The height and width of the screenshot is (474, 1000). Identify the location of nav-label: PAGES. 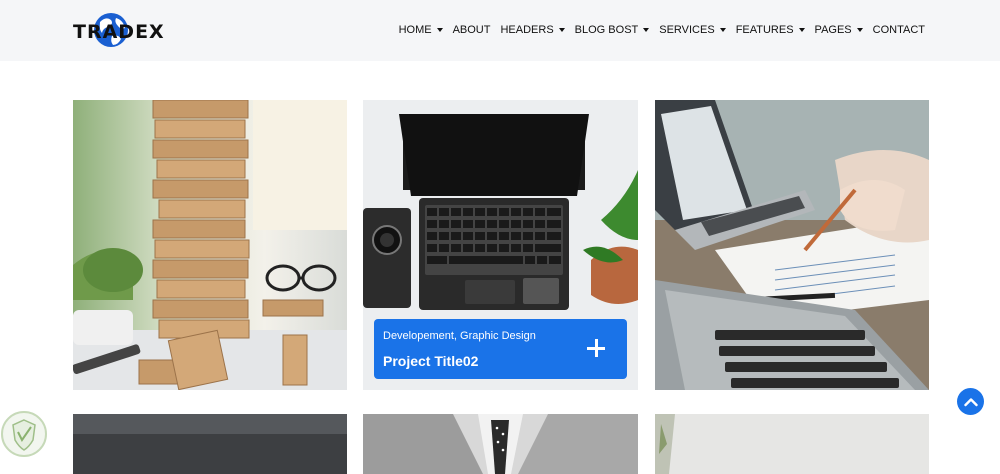
(833, 30).